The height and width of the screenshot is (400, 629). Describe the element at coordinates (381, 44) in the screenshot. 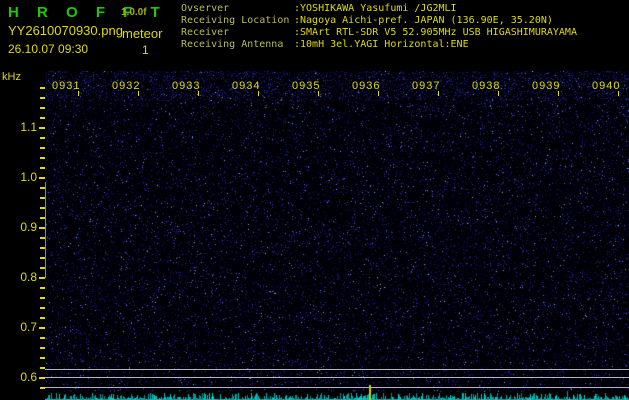

I see `metadata-value: :10mH 3el.YAGI Horizontal:ENE` at that location.